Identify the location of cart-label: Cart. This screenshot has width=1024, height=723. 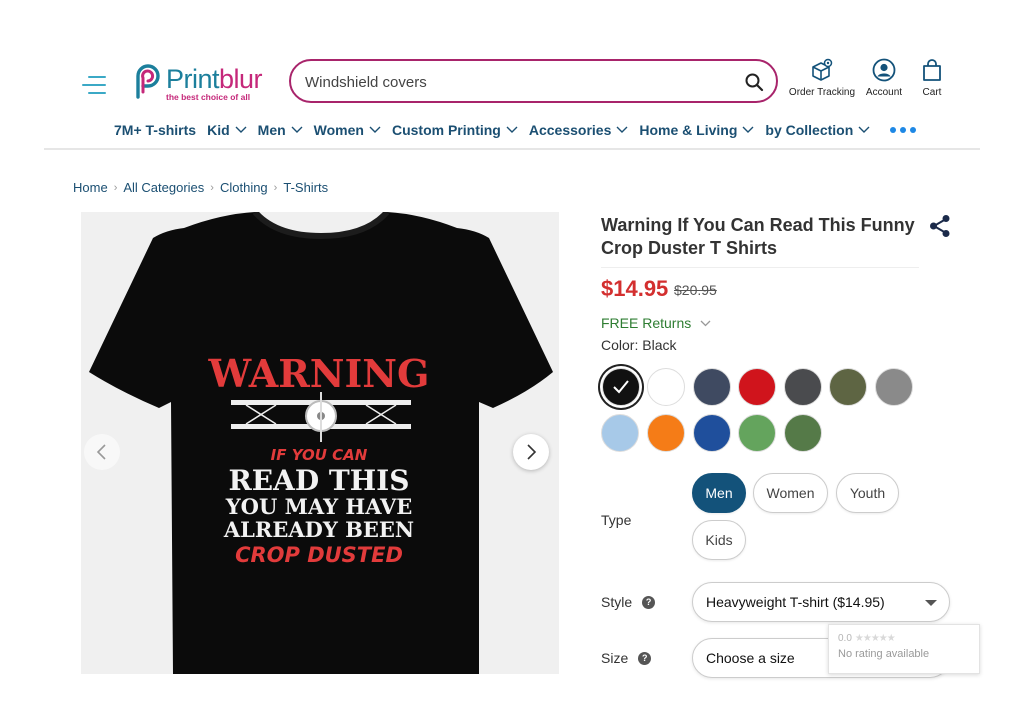
(932, 92).